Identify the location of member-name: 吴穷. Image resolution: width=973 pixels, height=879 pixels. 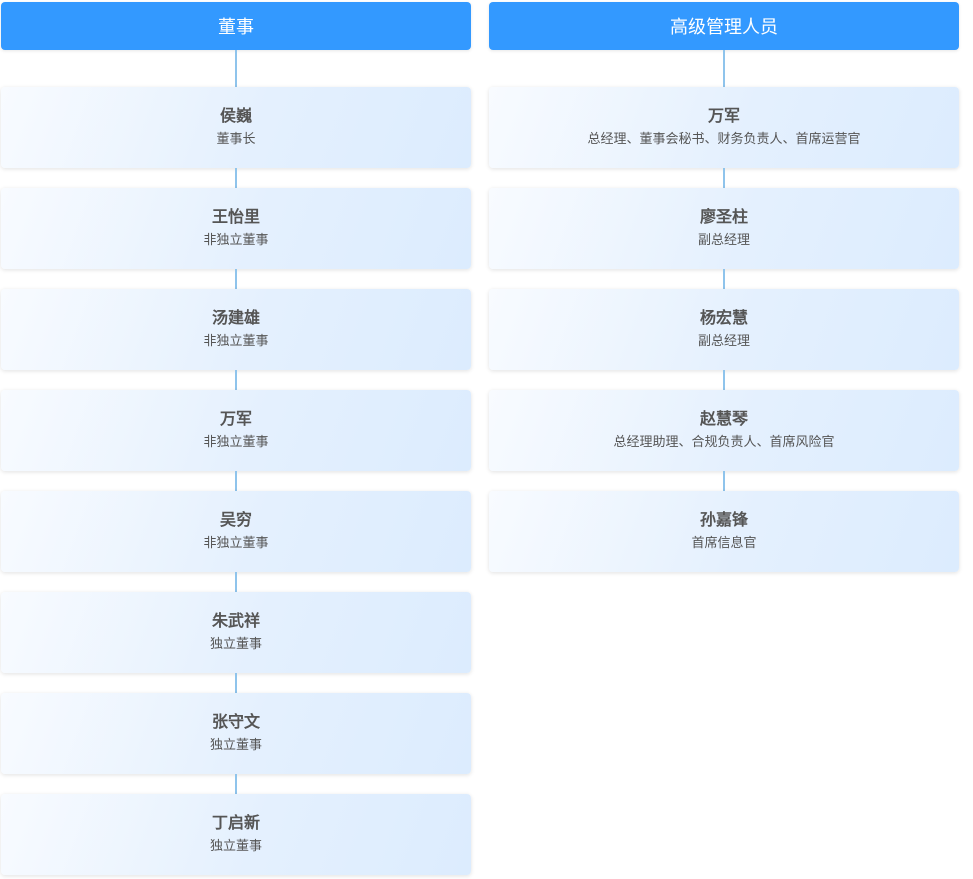
(235, 519).